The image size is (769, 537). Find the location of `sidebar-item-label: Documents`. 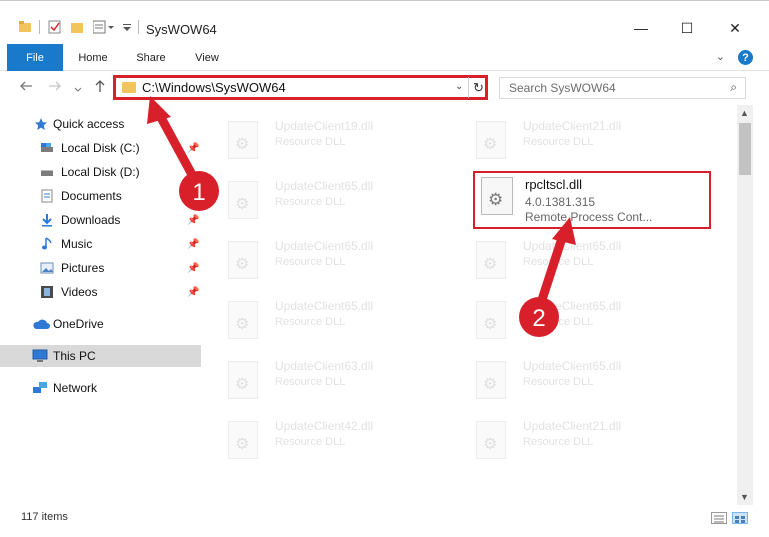

sidebar-item-label: Documents is located at coordinates (91, 196).